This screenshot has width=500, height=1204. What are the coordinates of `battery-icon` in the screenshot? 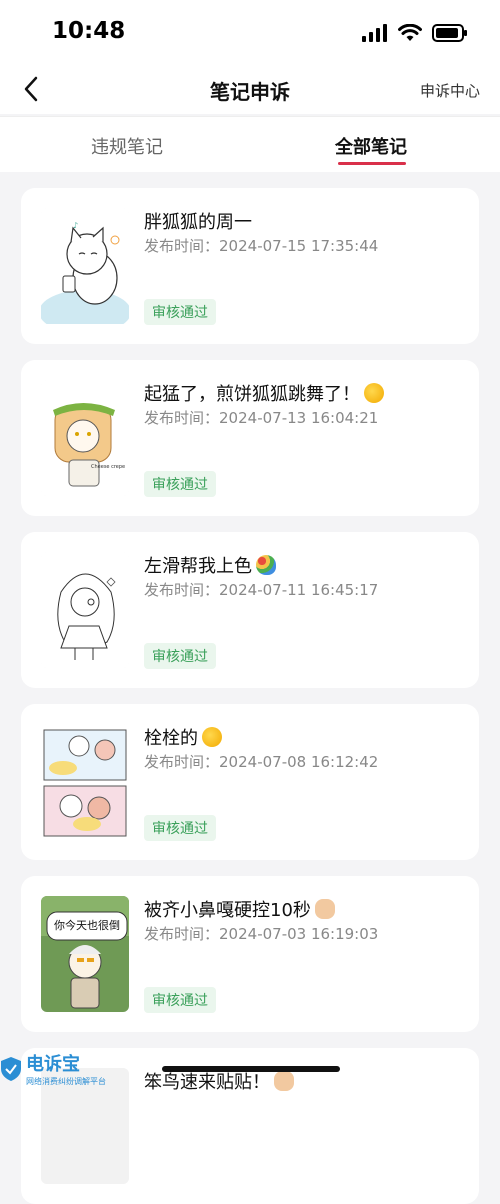 It's located at (449, 33).